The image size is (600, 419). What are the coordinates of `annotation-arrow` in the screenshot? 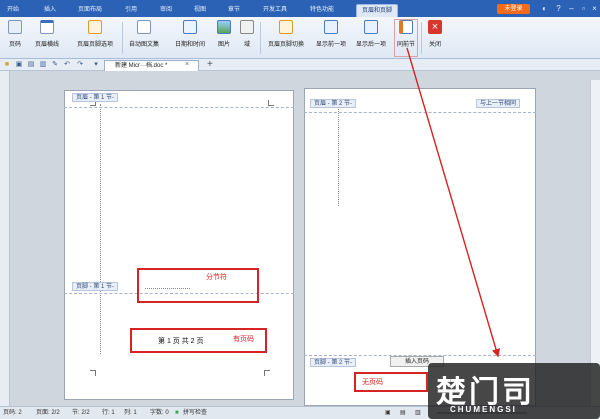 It's located at (453, 202).